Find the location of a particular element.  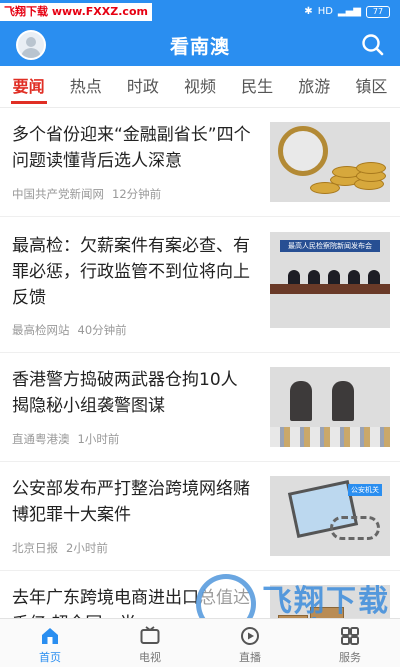

watermark-tag: 飞翔下载 www.FXXZ.com is located at coordinates (76, 12).